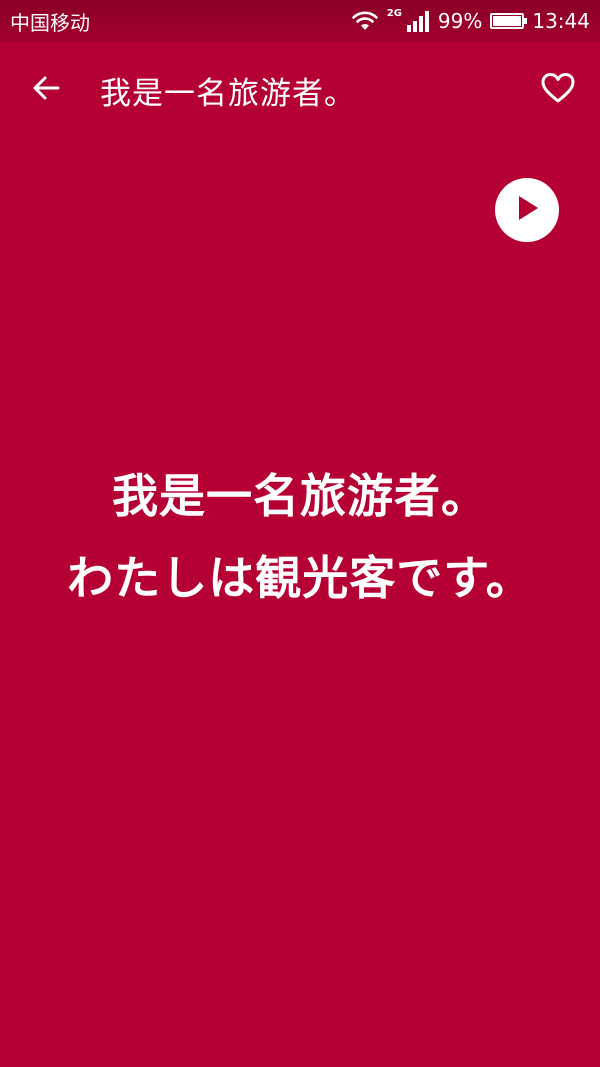  I want to click on battery-percent: 99%, so click(460, 21).